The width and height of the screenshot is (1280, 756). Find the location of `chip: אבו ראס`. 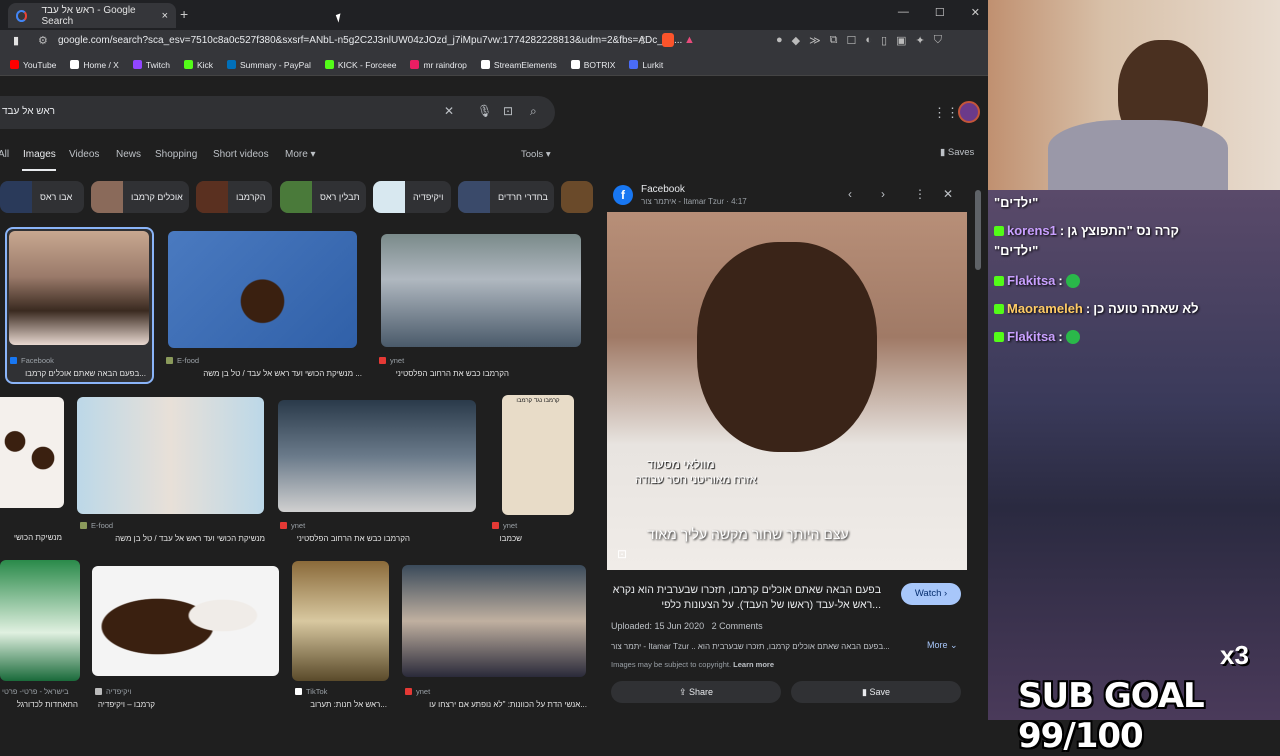

chip: אבו ראס is located at coordinates (42, 197).